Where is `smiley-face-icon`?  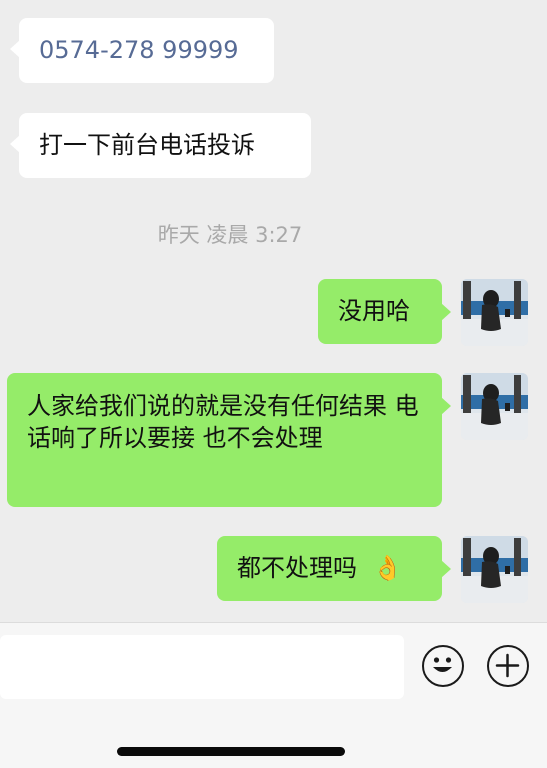 smiley-face-icon is located at coordinates (442, 664).